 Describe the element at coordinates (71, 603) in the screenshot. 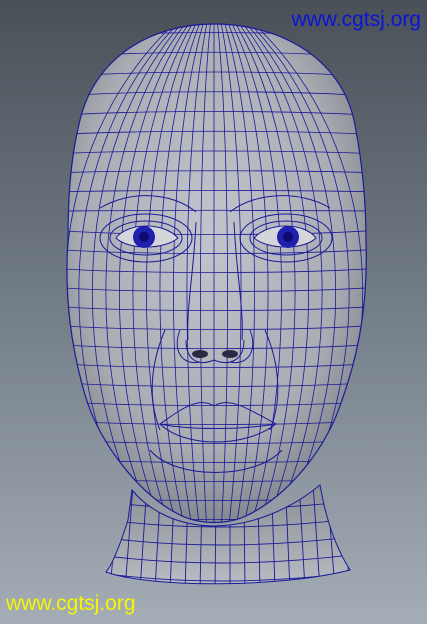

I see `watermark-bottom: www.cgtsj.org` at that location.